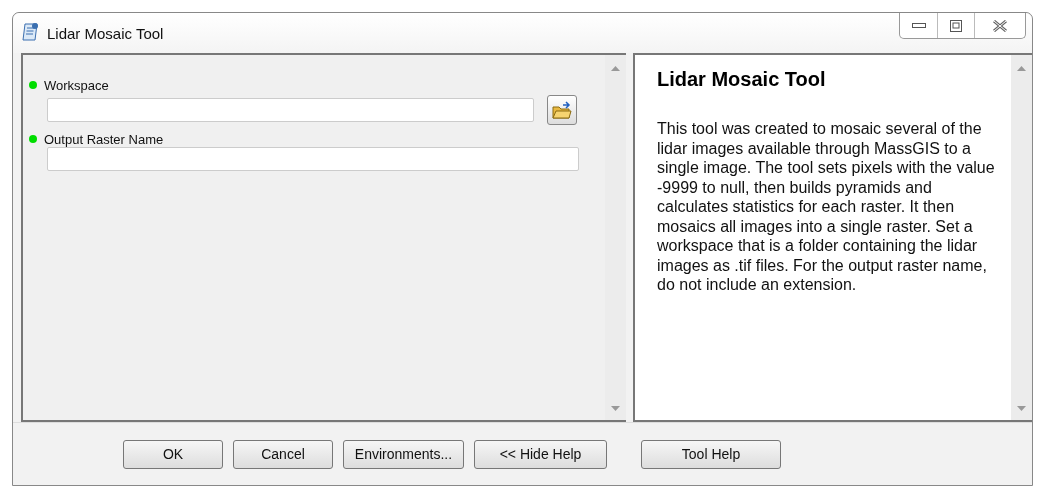  What do you see at coordinates (918, 25) in the screenshot?
I see `minimize-icon` at bounding box center [918, 25].